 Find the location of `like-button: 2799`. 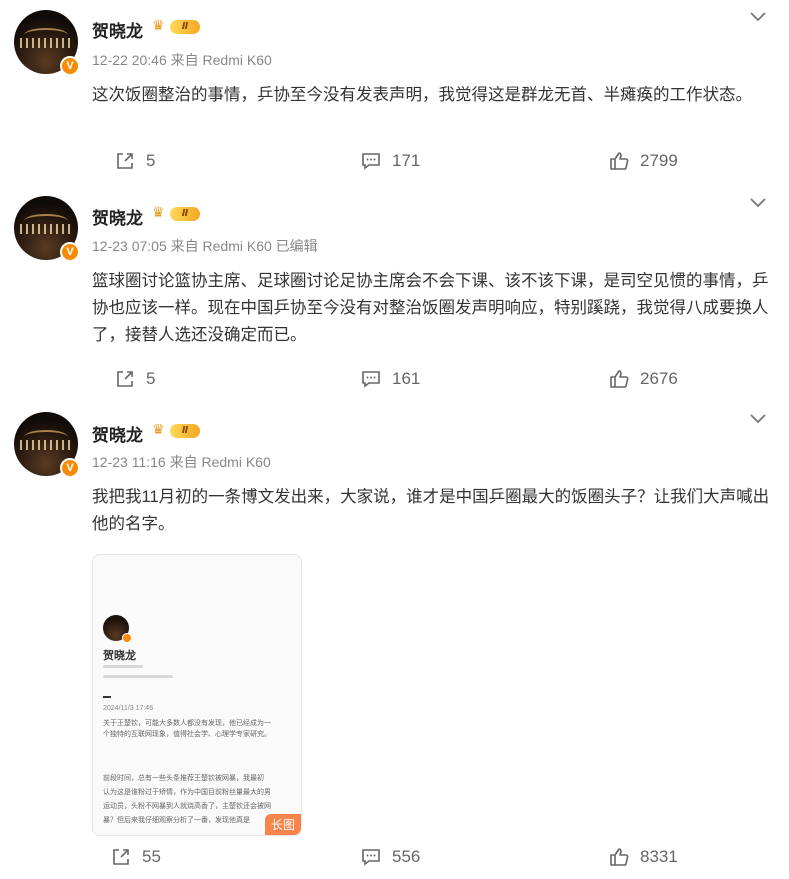

like-button: 2799 is located at coordinates (643, 161).